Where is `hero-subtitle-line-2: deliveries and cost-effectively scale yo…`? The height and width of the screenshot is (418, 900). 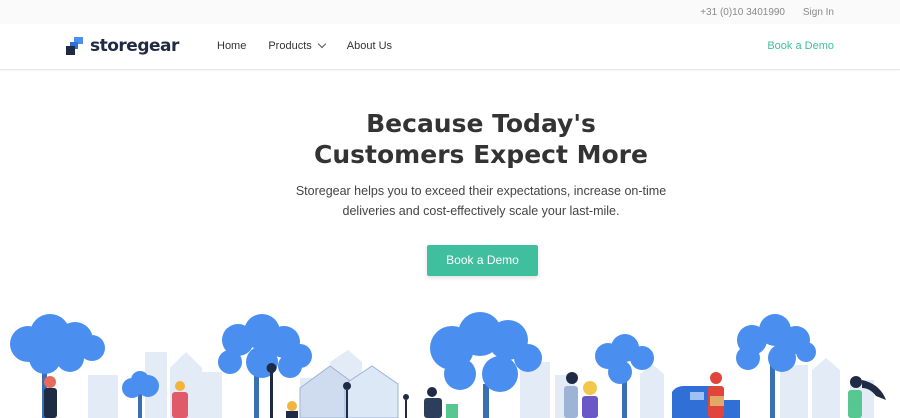 hero-subtitle-line-2: deliveries and cost-effectively scale yo… is located at coordinates (481, 211).